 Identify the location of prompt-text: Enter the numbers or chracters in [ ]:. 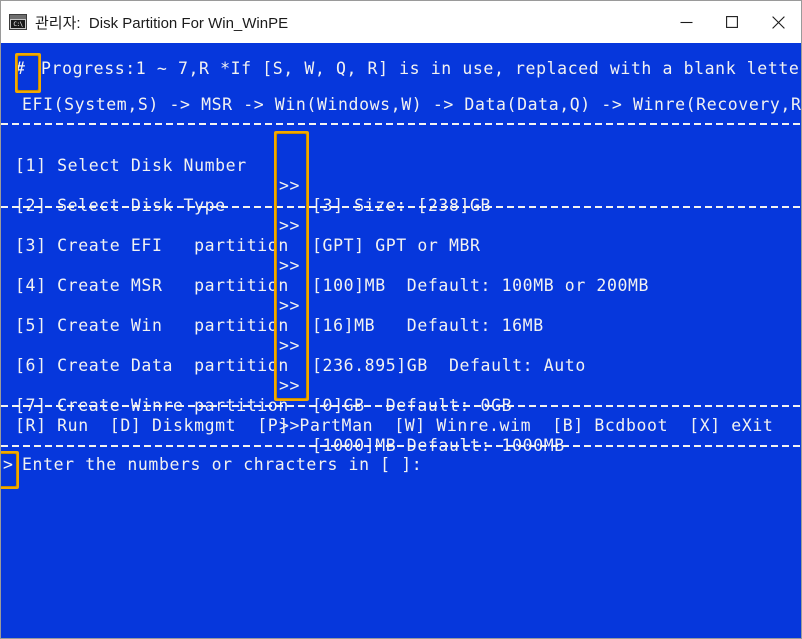
(222, 464).